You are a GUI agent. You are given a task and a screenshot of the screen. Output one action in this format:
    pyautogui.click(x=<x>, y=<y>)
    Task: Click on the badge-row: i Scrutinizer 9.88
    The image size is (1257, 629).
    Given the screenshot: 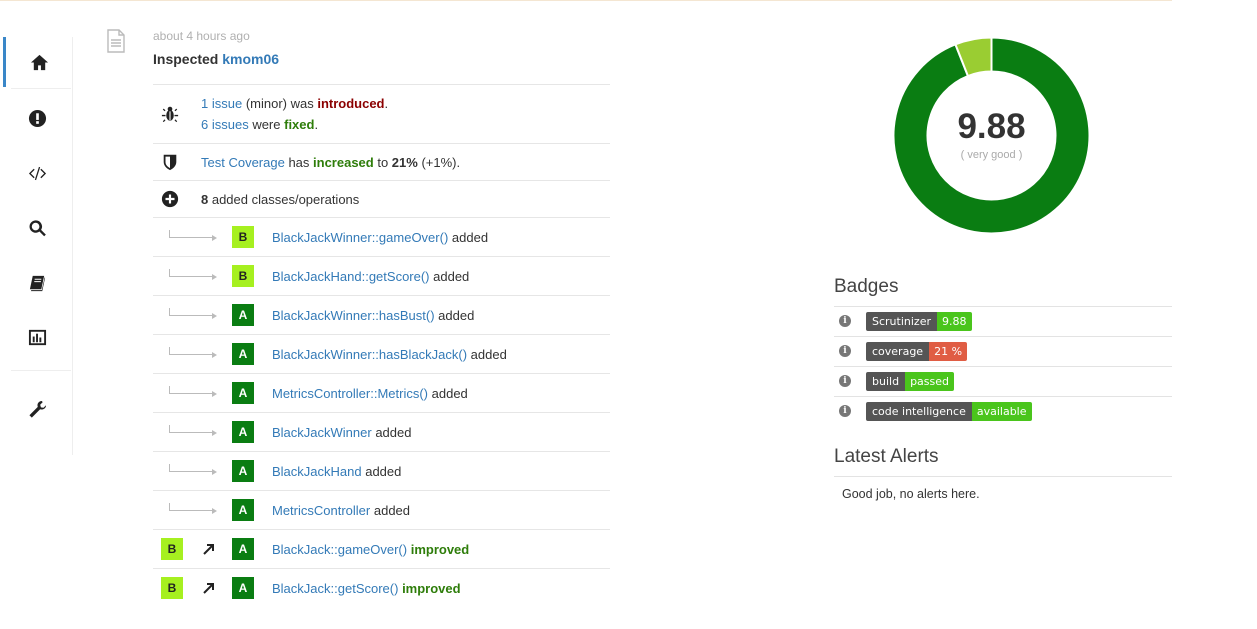 What is the action you would take?
    pyautogui.click(x=1003, y=321)
    